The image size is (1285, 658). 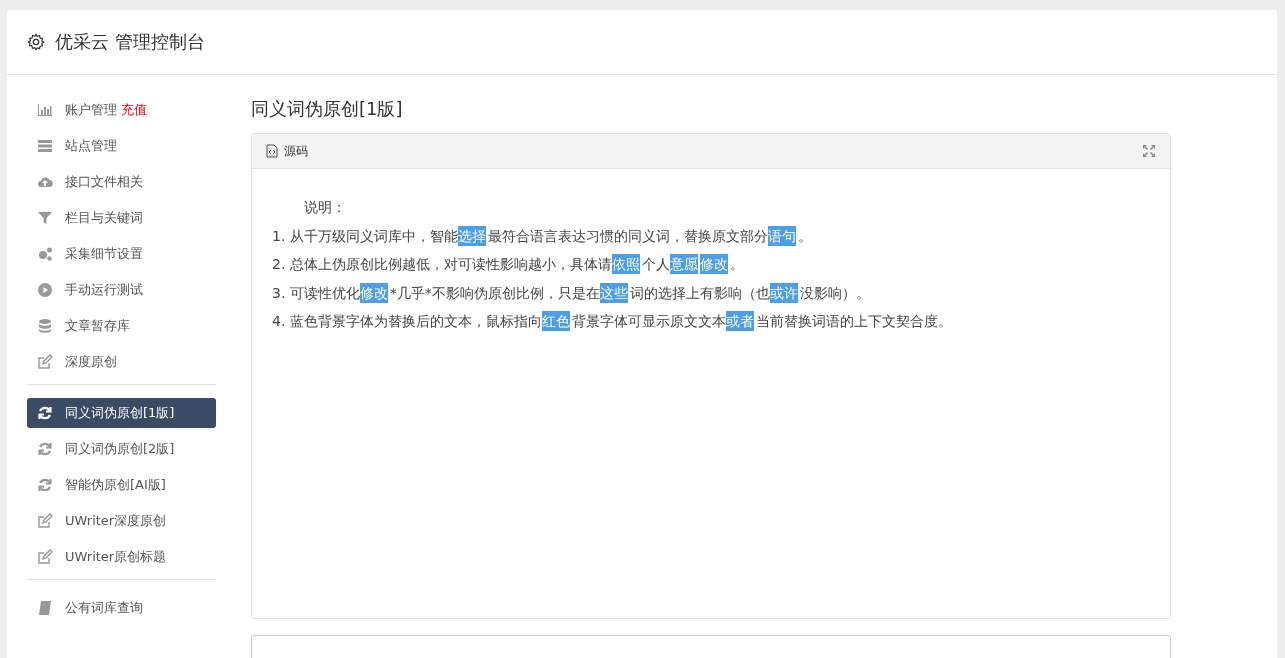 What do you see at coordinates (121, 557) in the screenshot?
I see `sidebar-item: UWriter原创标题` at bounding box center [121, 557].